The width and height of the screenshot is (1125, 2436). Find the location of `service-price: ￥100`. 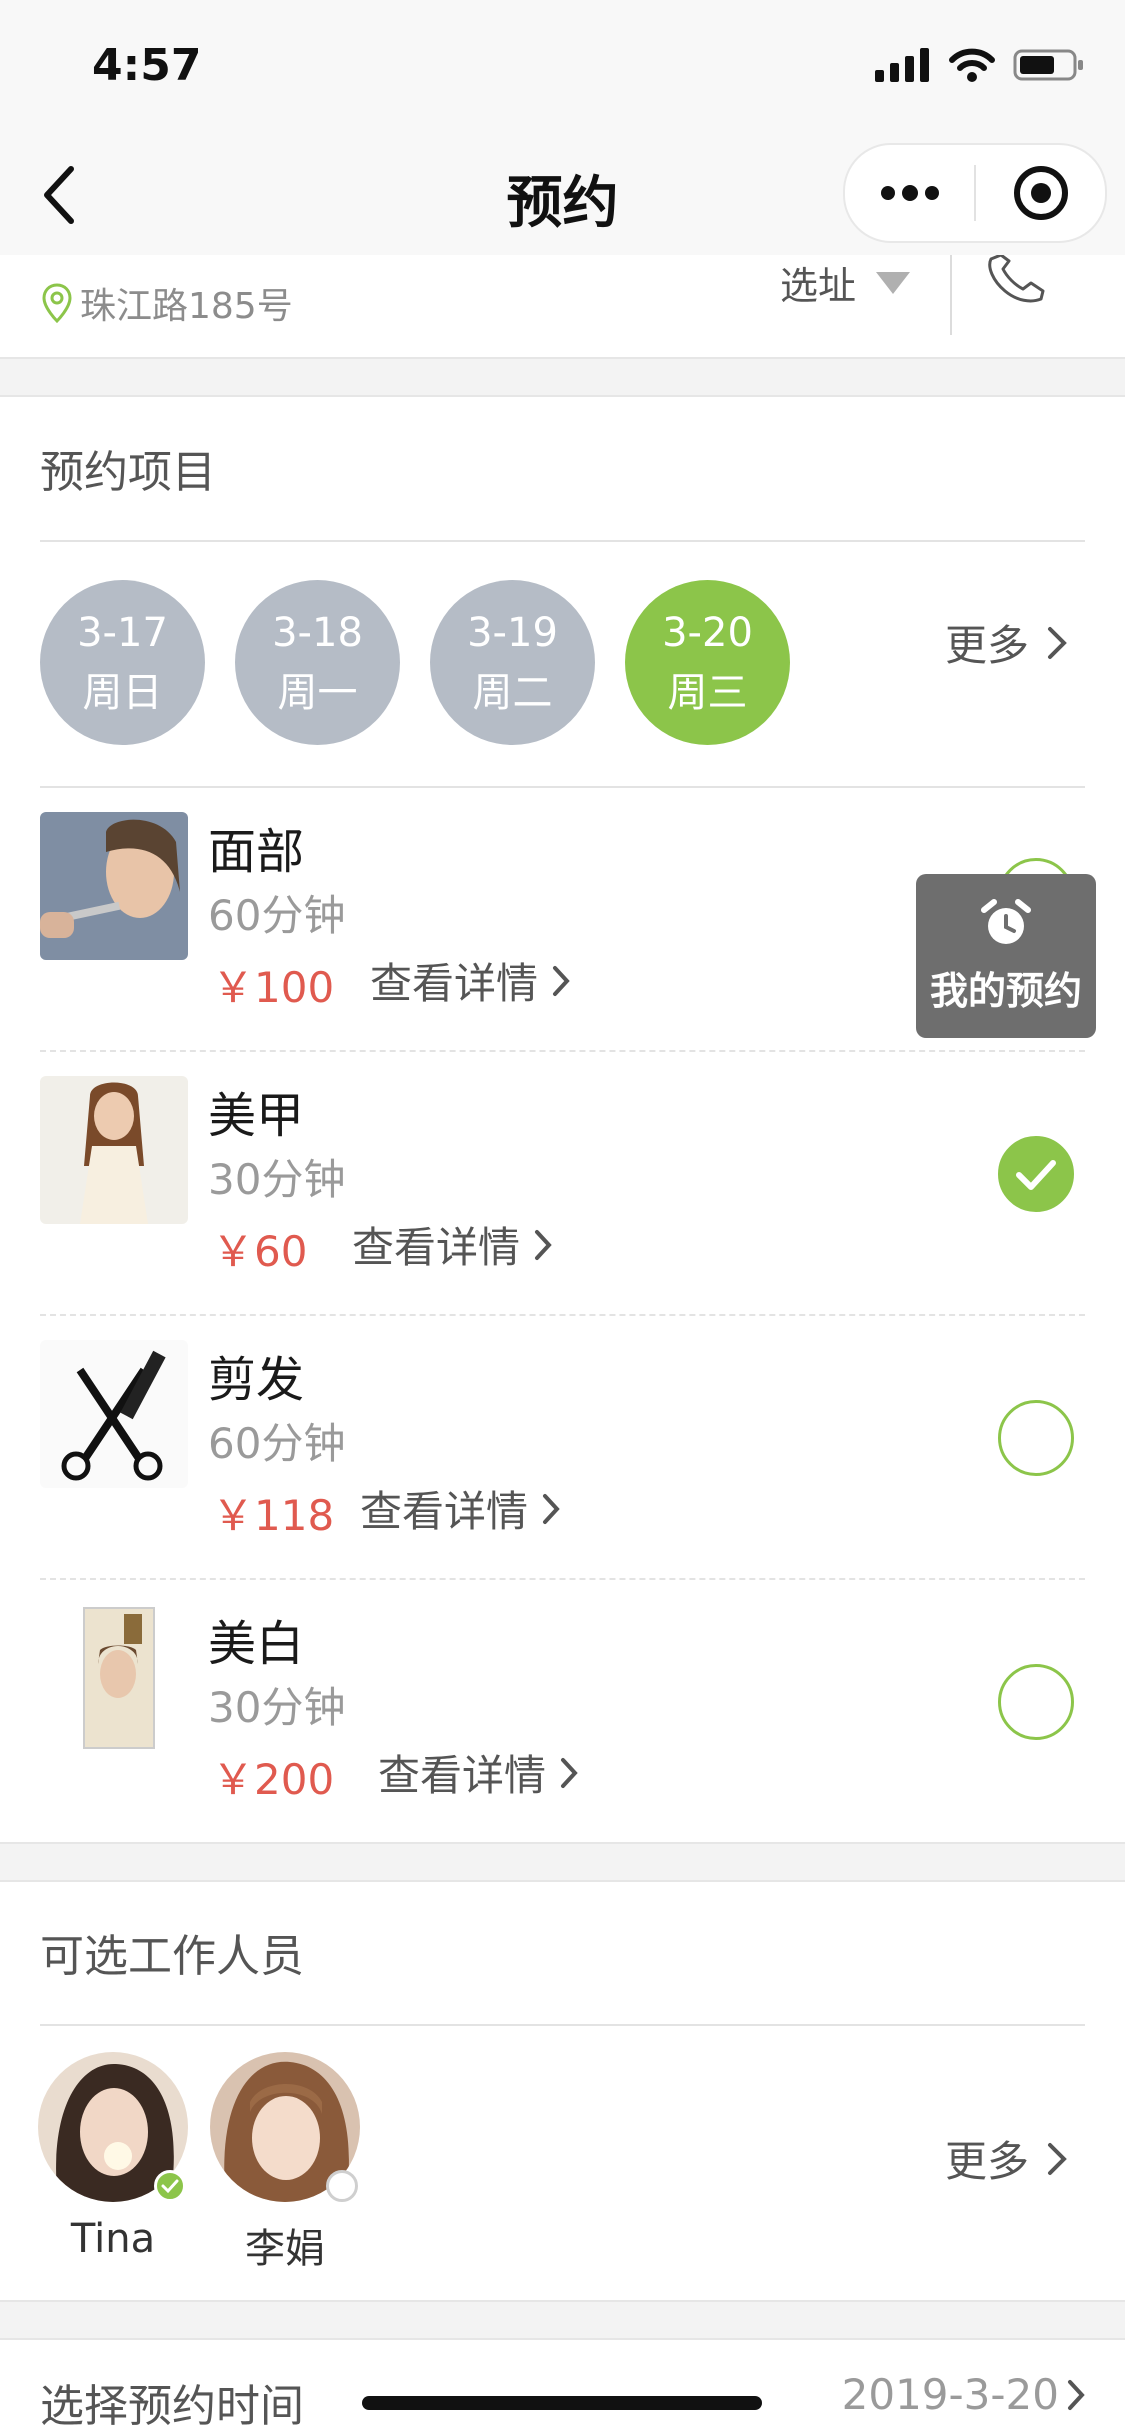

service-price: ￥100 is located at coordinates (273, 987).